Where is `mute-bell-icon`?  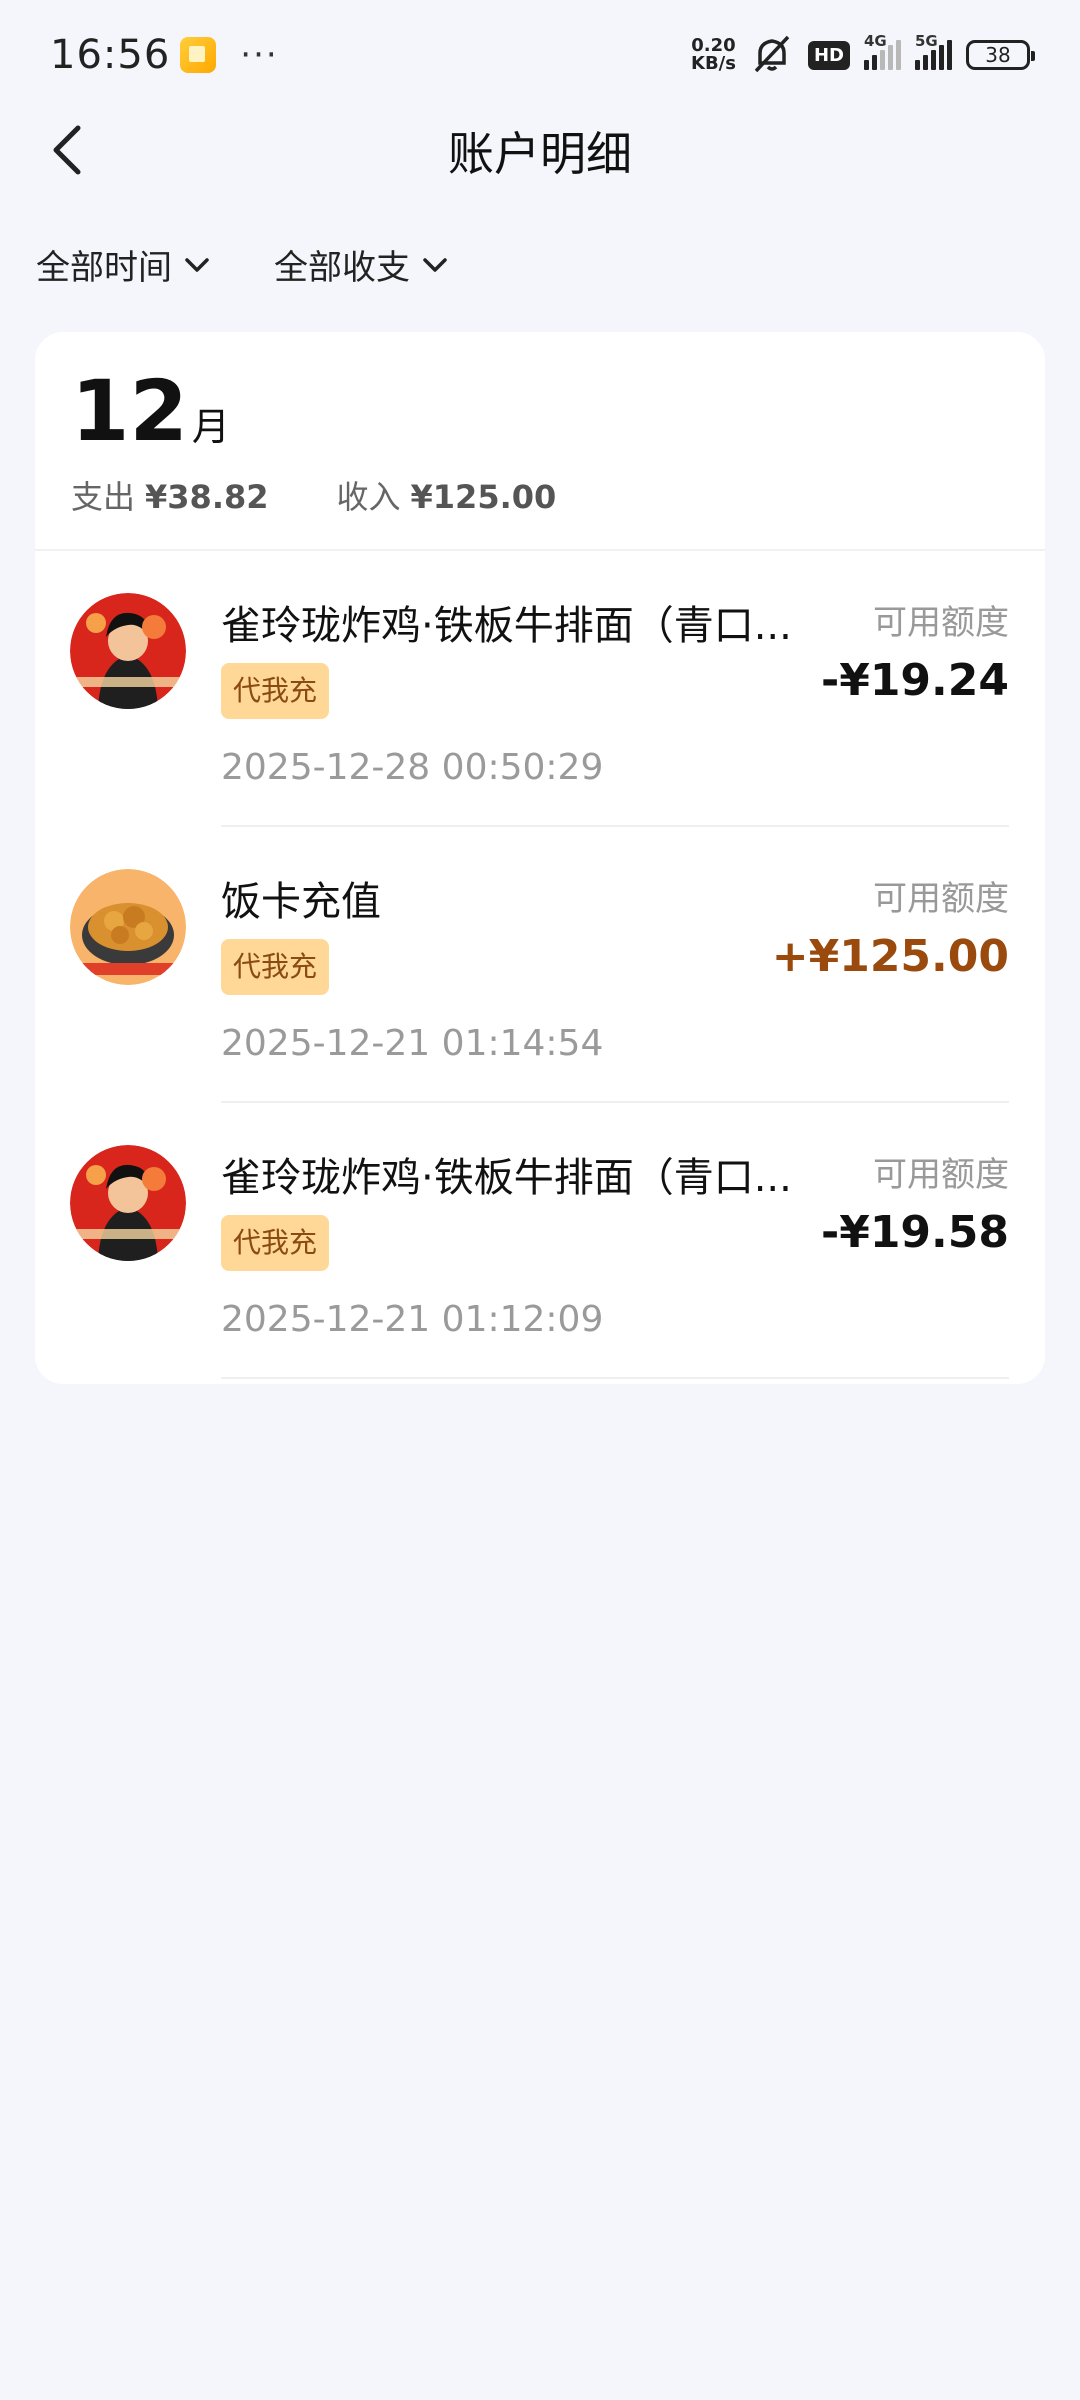
mute-bell-icon is located at coordinates (772, 54).